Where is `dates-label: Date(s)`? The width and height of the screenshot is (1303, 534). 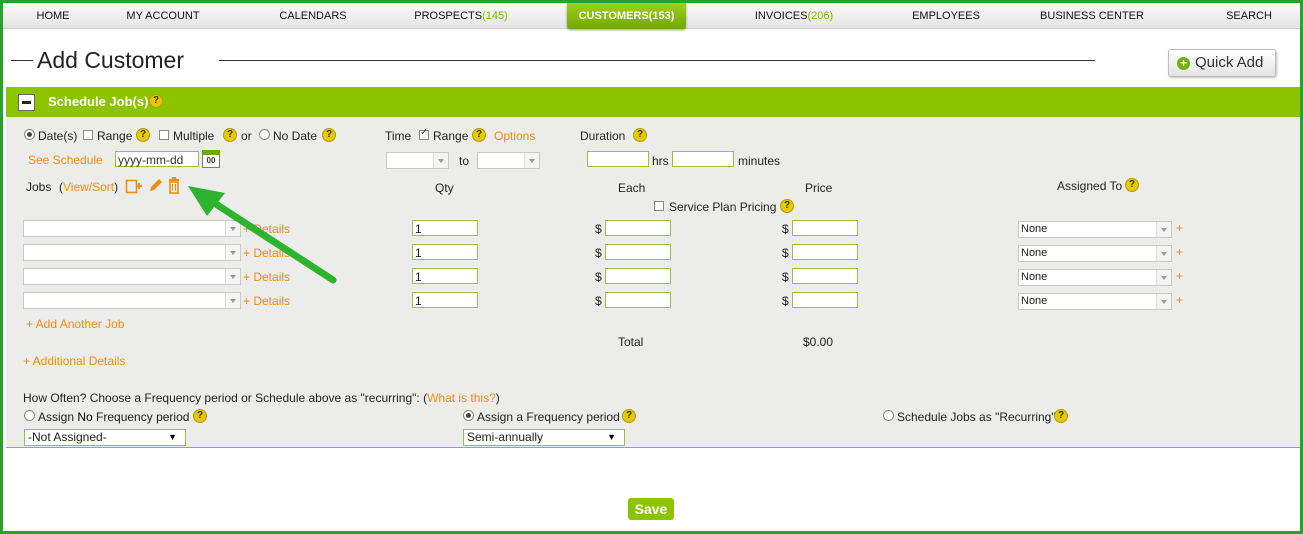
dates-label: Date(s) is located at coordinates (58, 136).